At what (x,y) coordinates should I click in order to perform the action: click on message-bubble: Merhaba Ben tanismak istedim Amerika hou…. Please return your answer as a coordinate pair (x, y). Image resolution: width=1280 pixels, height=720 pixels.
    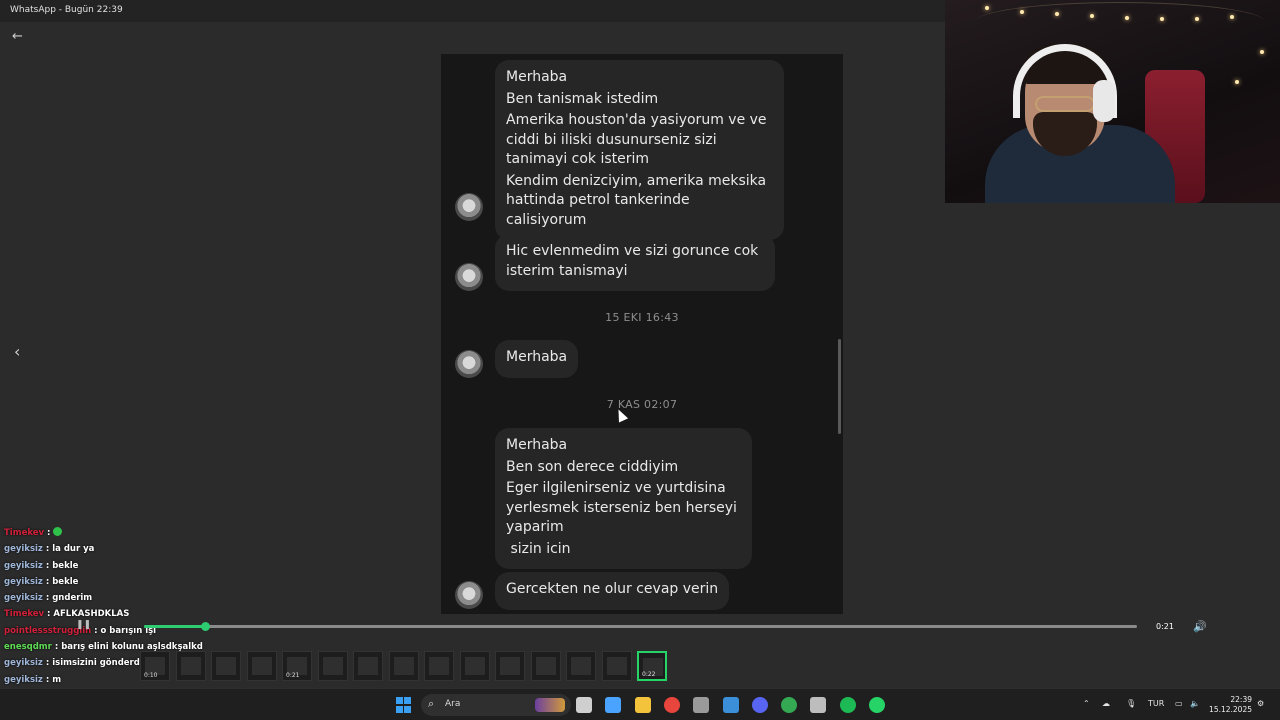
    Looking at the image, I should click on (639, 150).